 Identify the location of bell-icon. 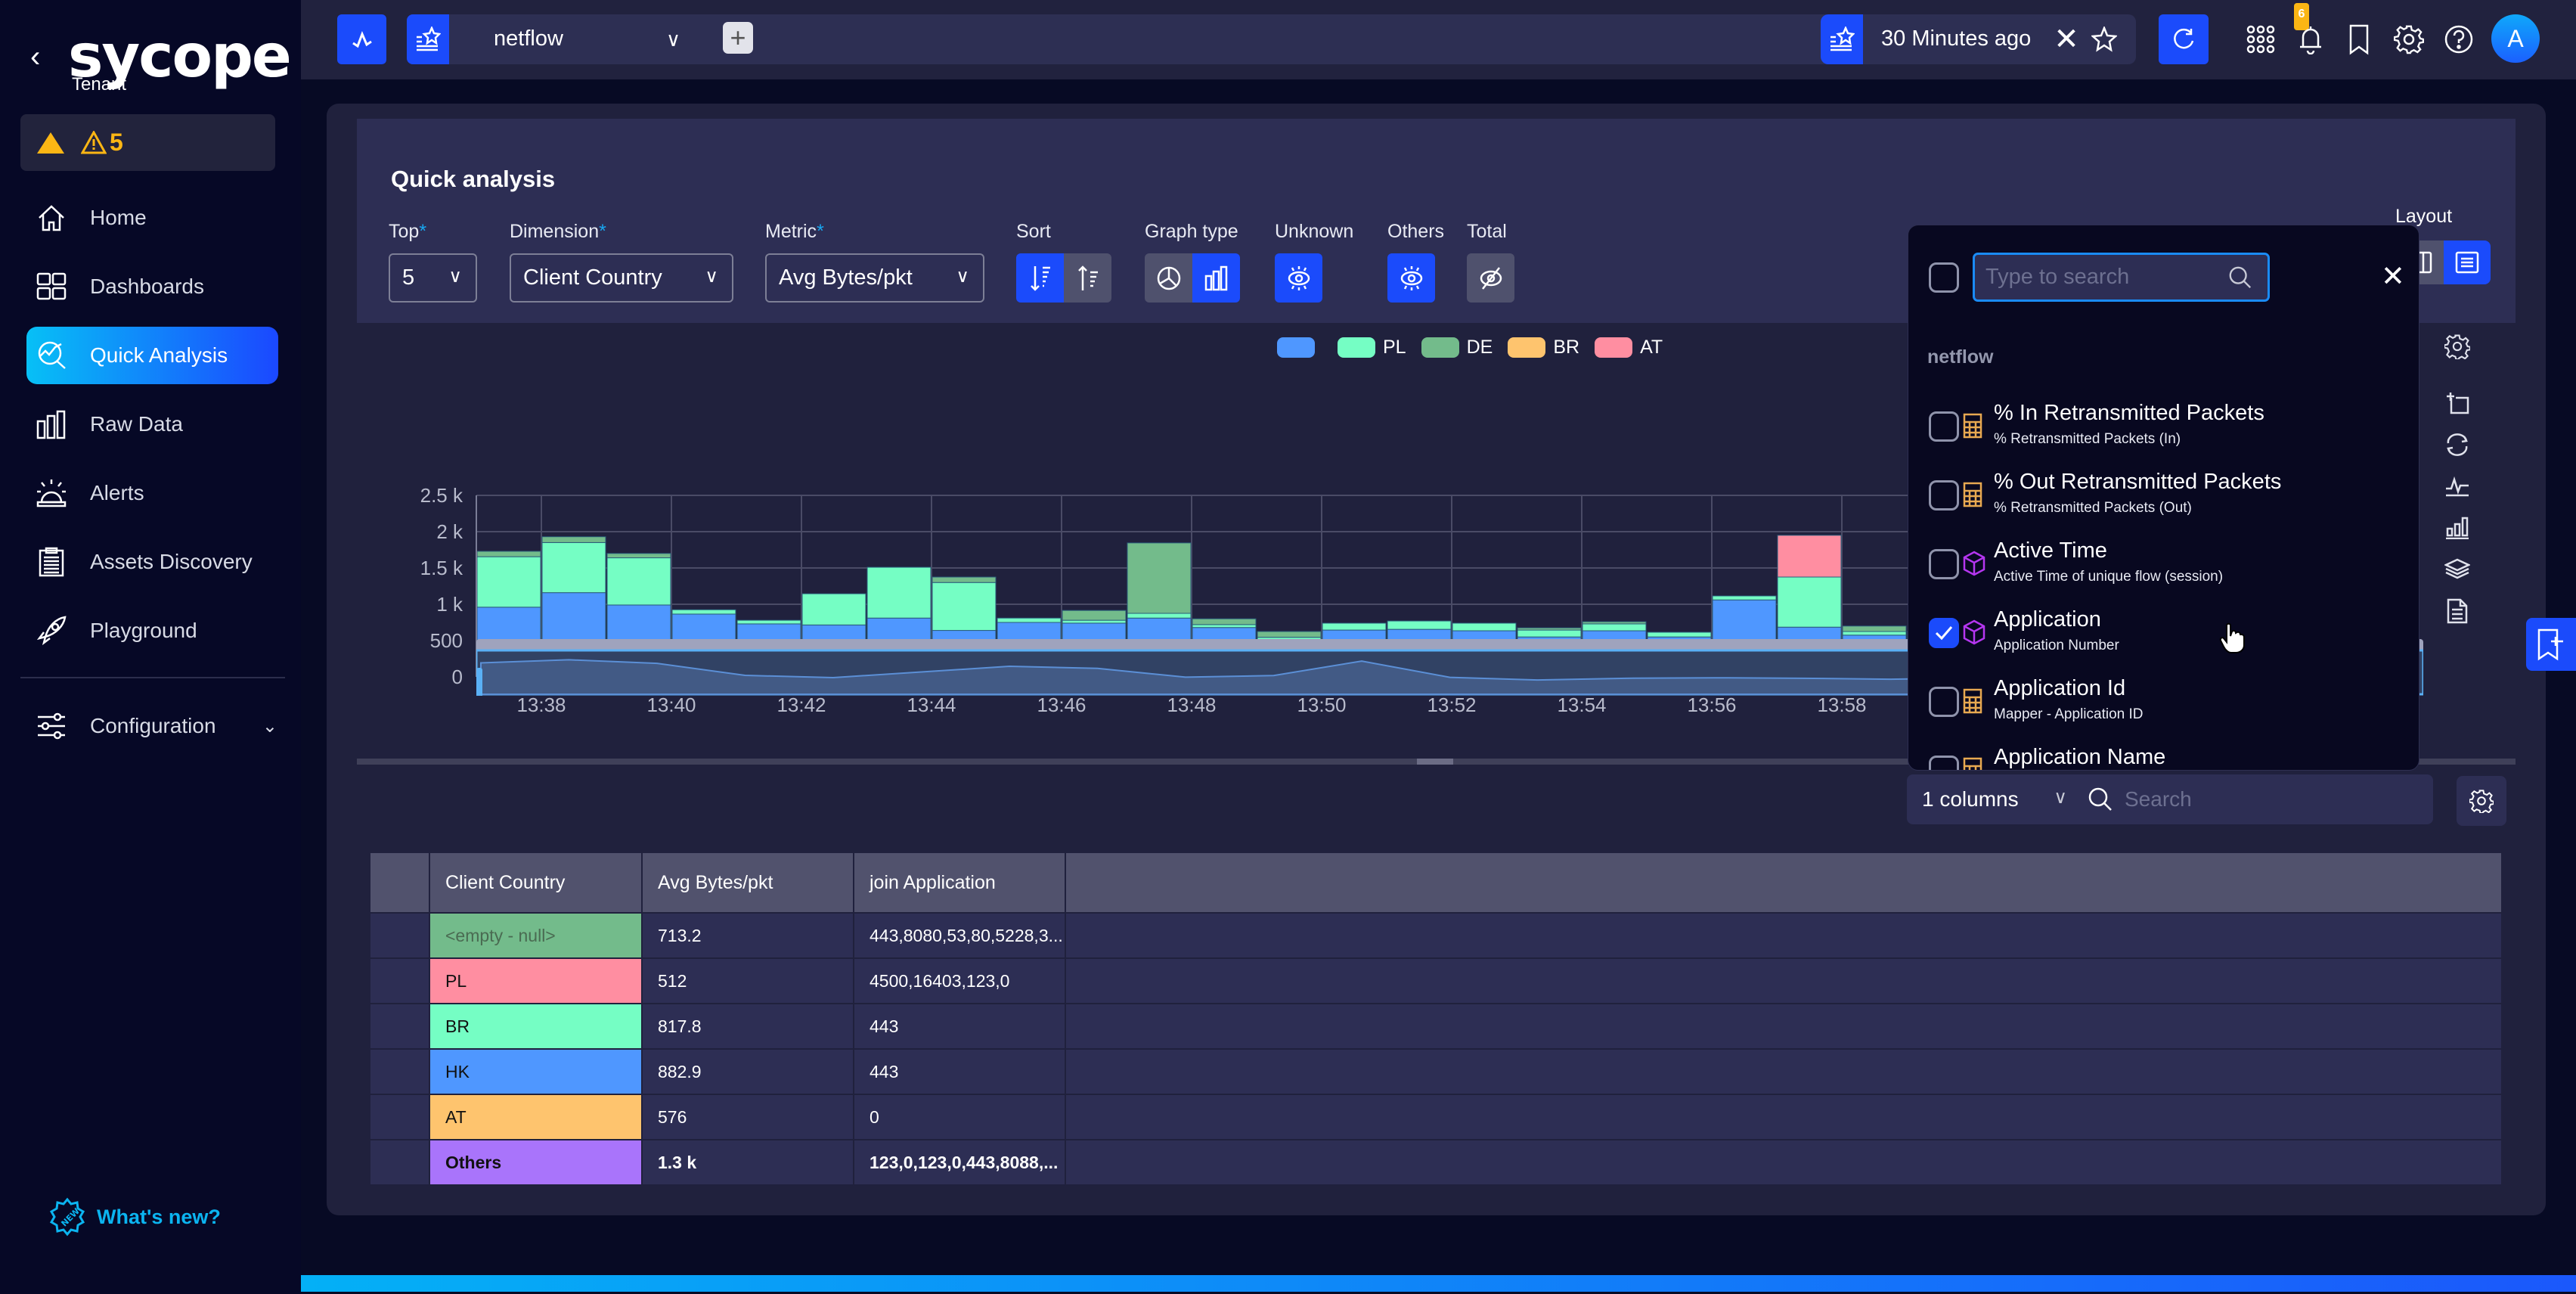
(2310, 39).